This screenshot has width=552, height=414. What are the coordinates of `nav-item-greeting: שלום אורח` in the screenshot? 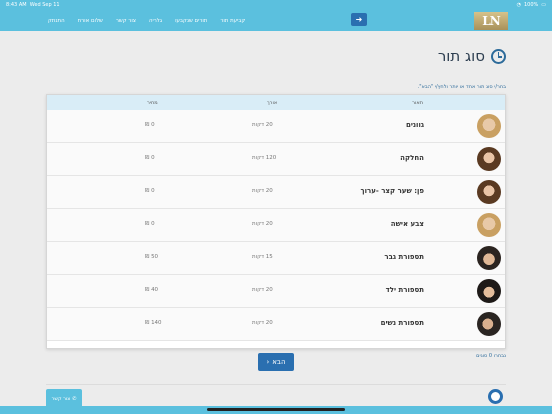 It's located at (90, 20).